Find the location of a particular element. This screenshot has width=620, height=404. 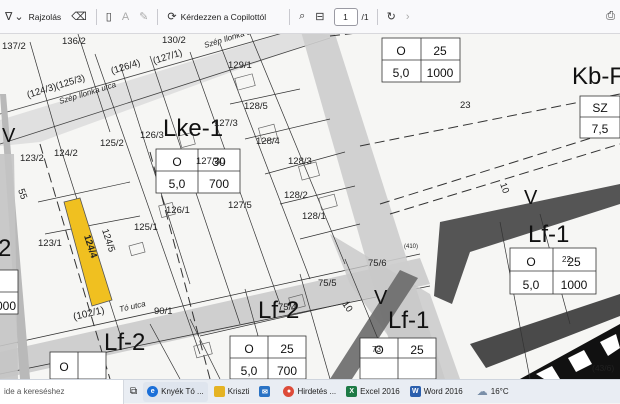

lot-123-2: 123/2 is located at coordinates (32, 158).